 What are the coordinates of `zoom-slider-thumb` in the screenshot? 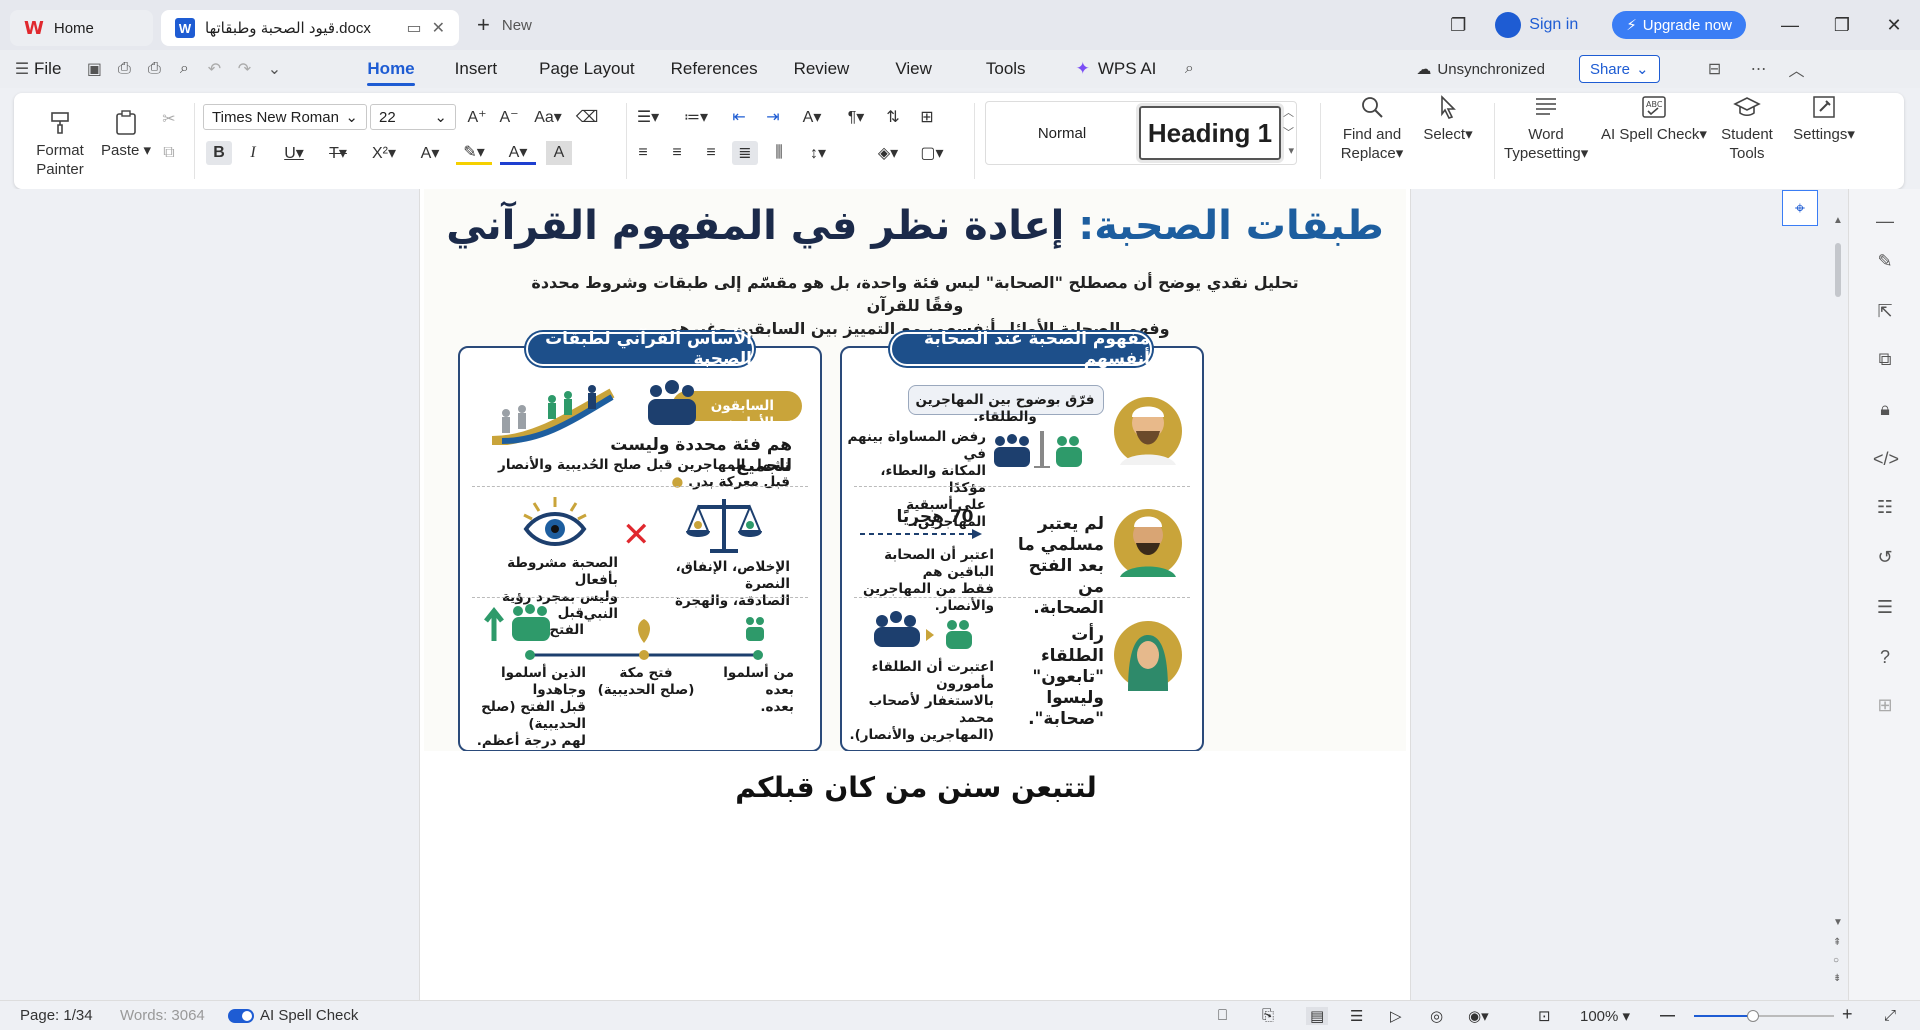 It's located at (1752, 1016).